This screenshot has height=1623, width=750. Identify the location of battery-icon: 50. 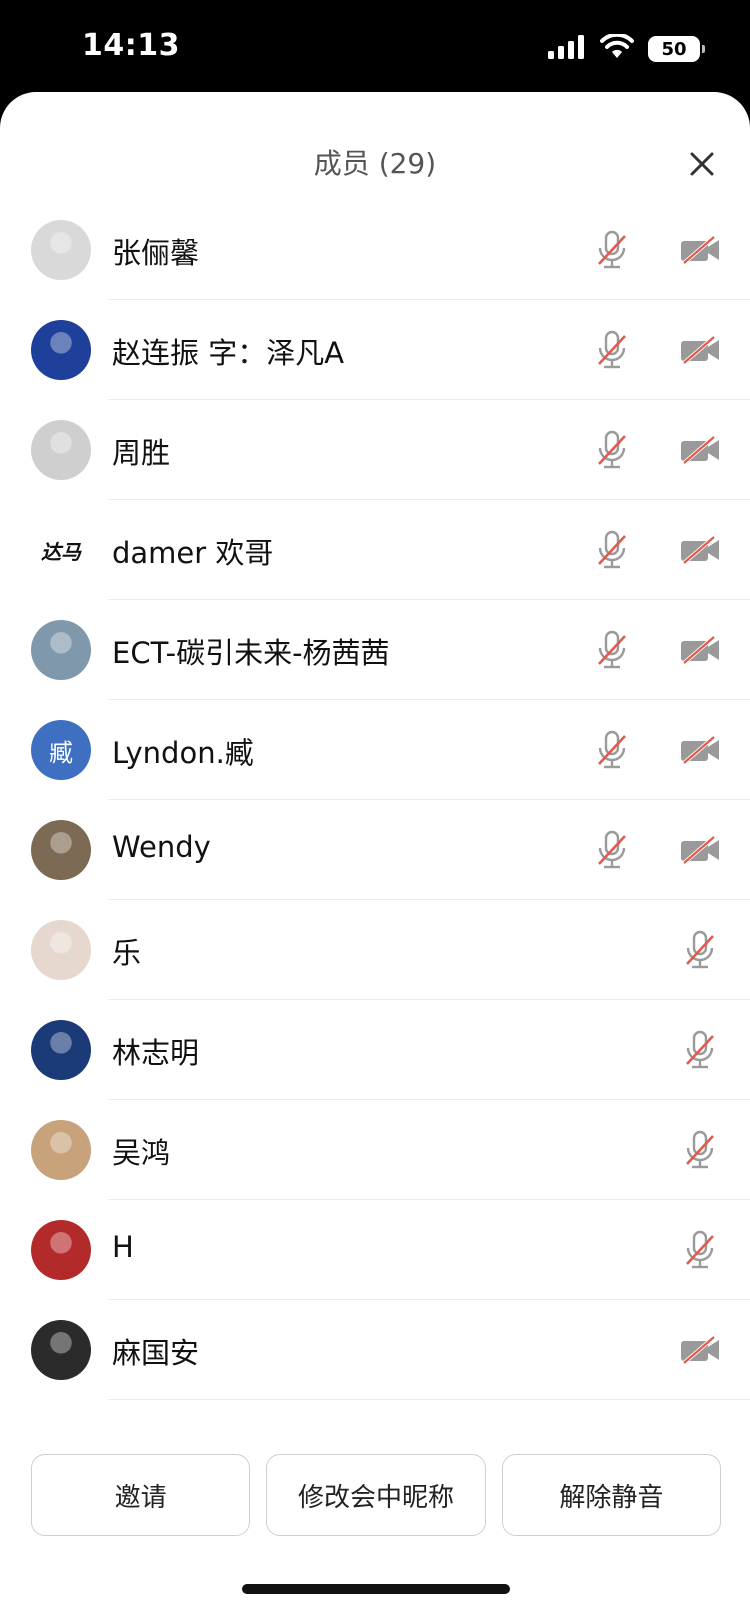
(676, 49).